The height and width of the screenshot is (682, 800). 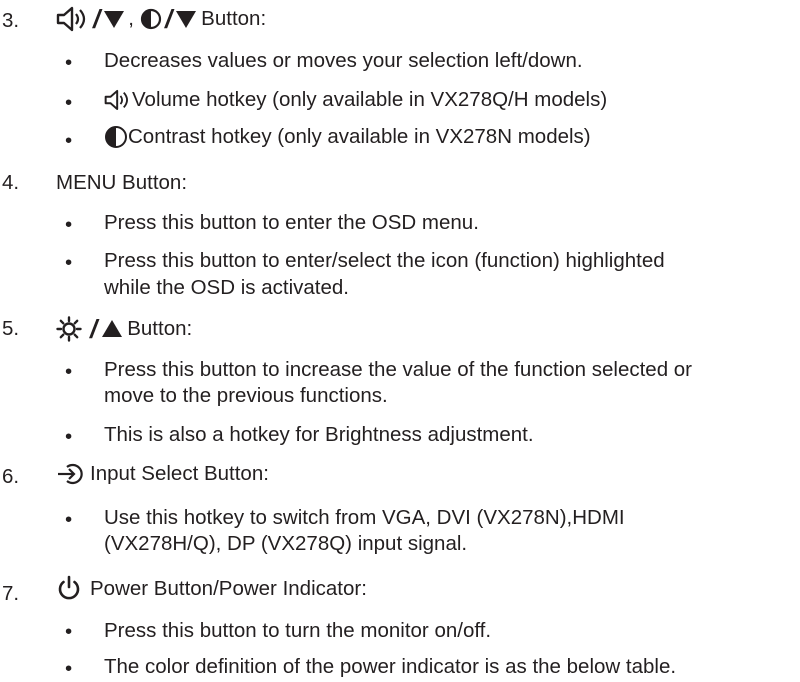 What do you see at coordinates (228, 588) in the screenshot?
I see `item-label: Power Button/Power Indicator:` at bounding box center [228, 588].